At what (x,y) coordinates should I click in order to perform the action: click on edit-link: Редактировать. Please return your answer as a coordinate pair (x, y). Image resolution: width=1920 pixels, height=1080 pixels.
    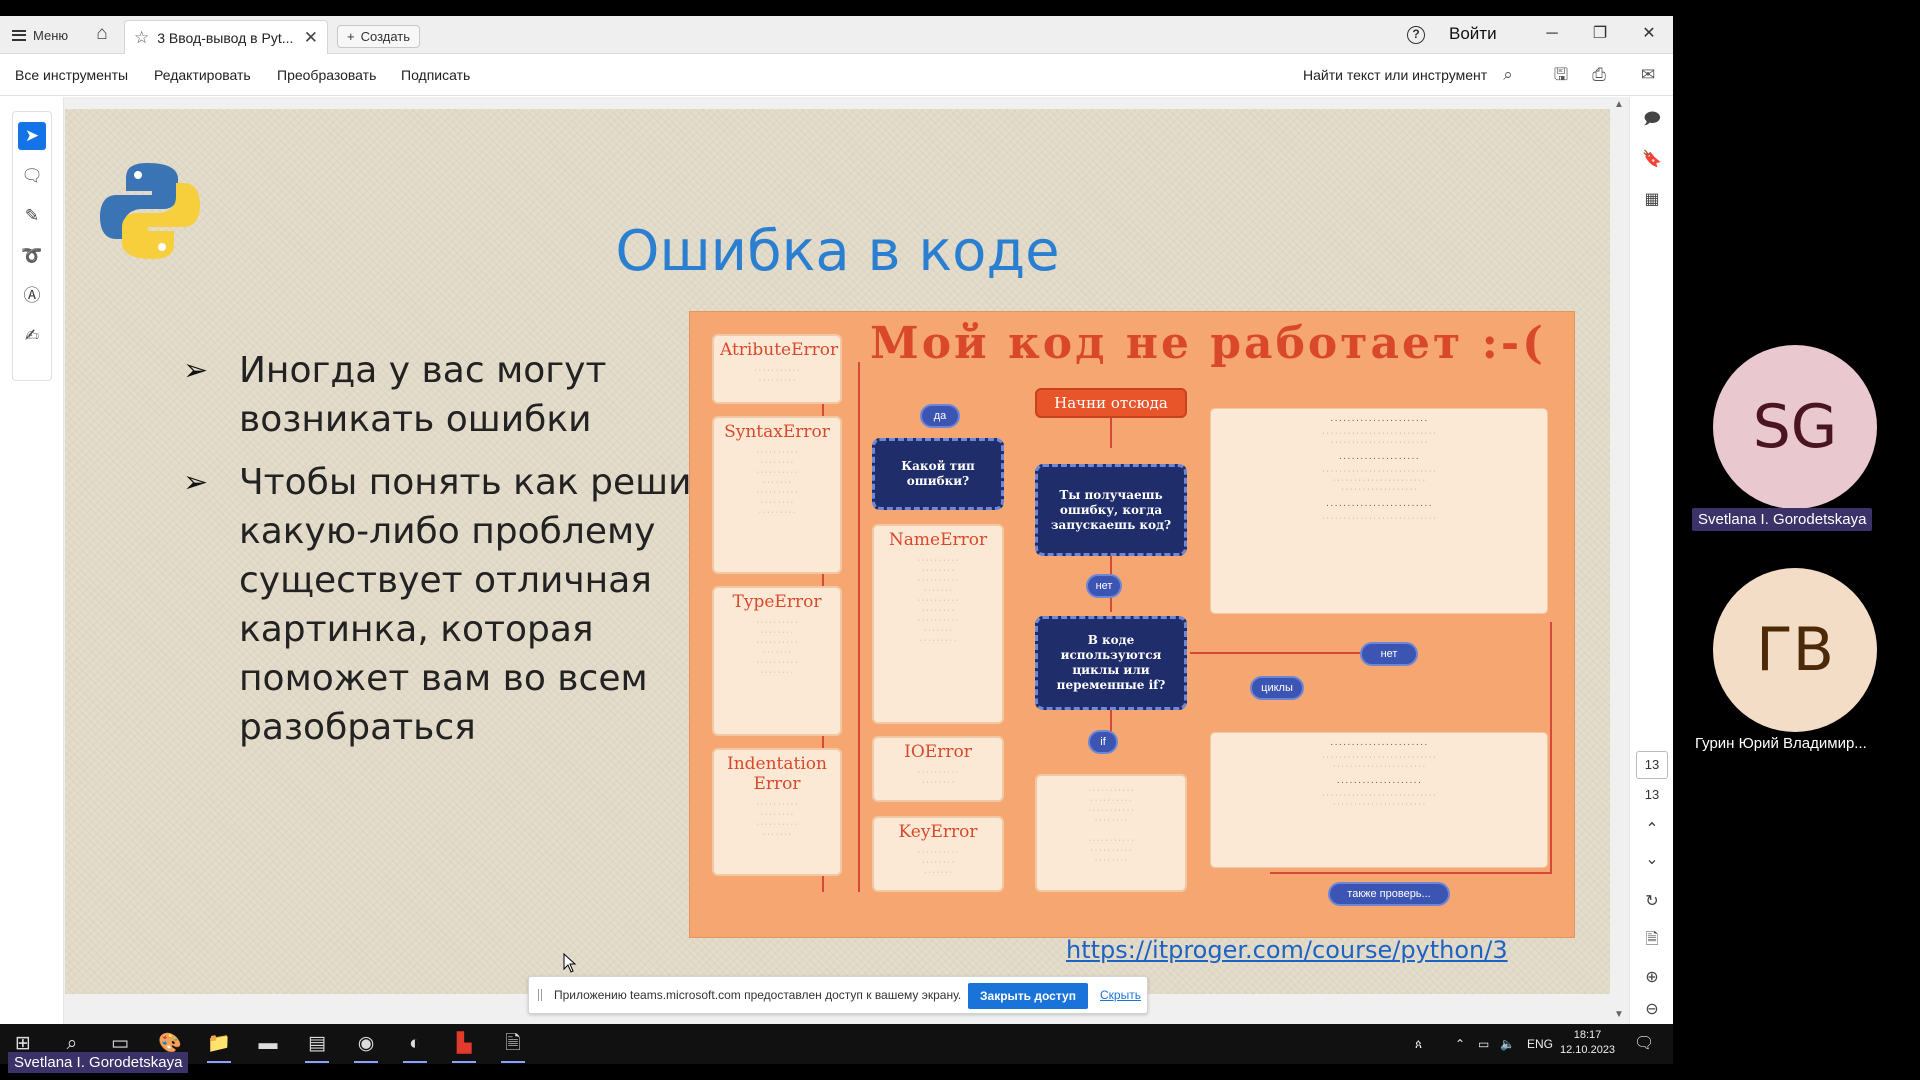
    Looking at the image, I should click on (202, 75).